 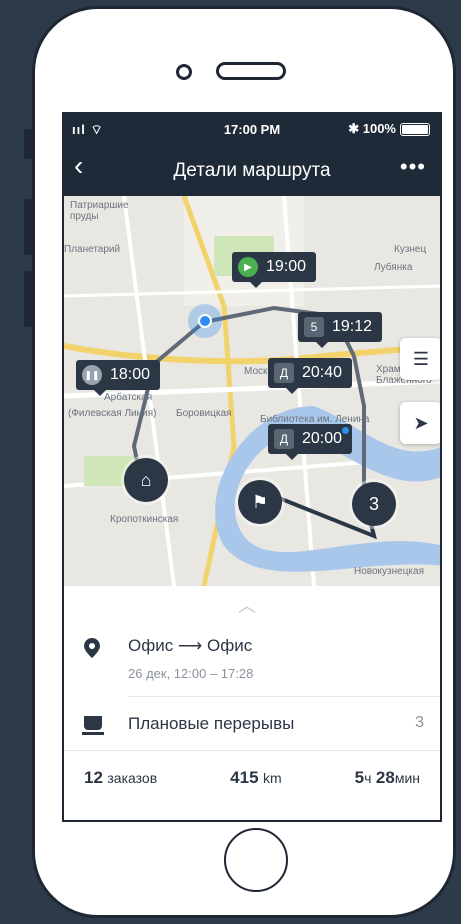 I want to click on volume-down-button, so click(x=28, y=299).